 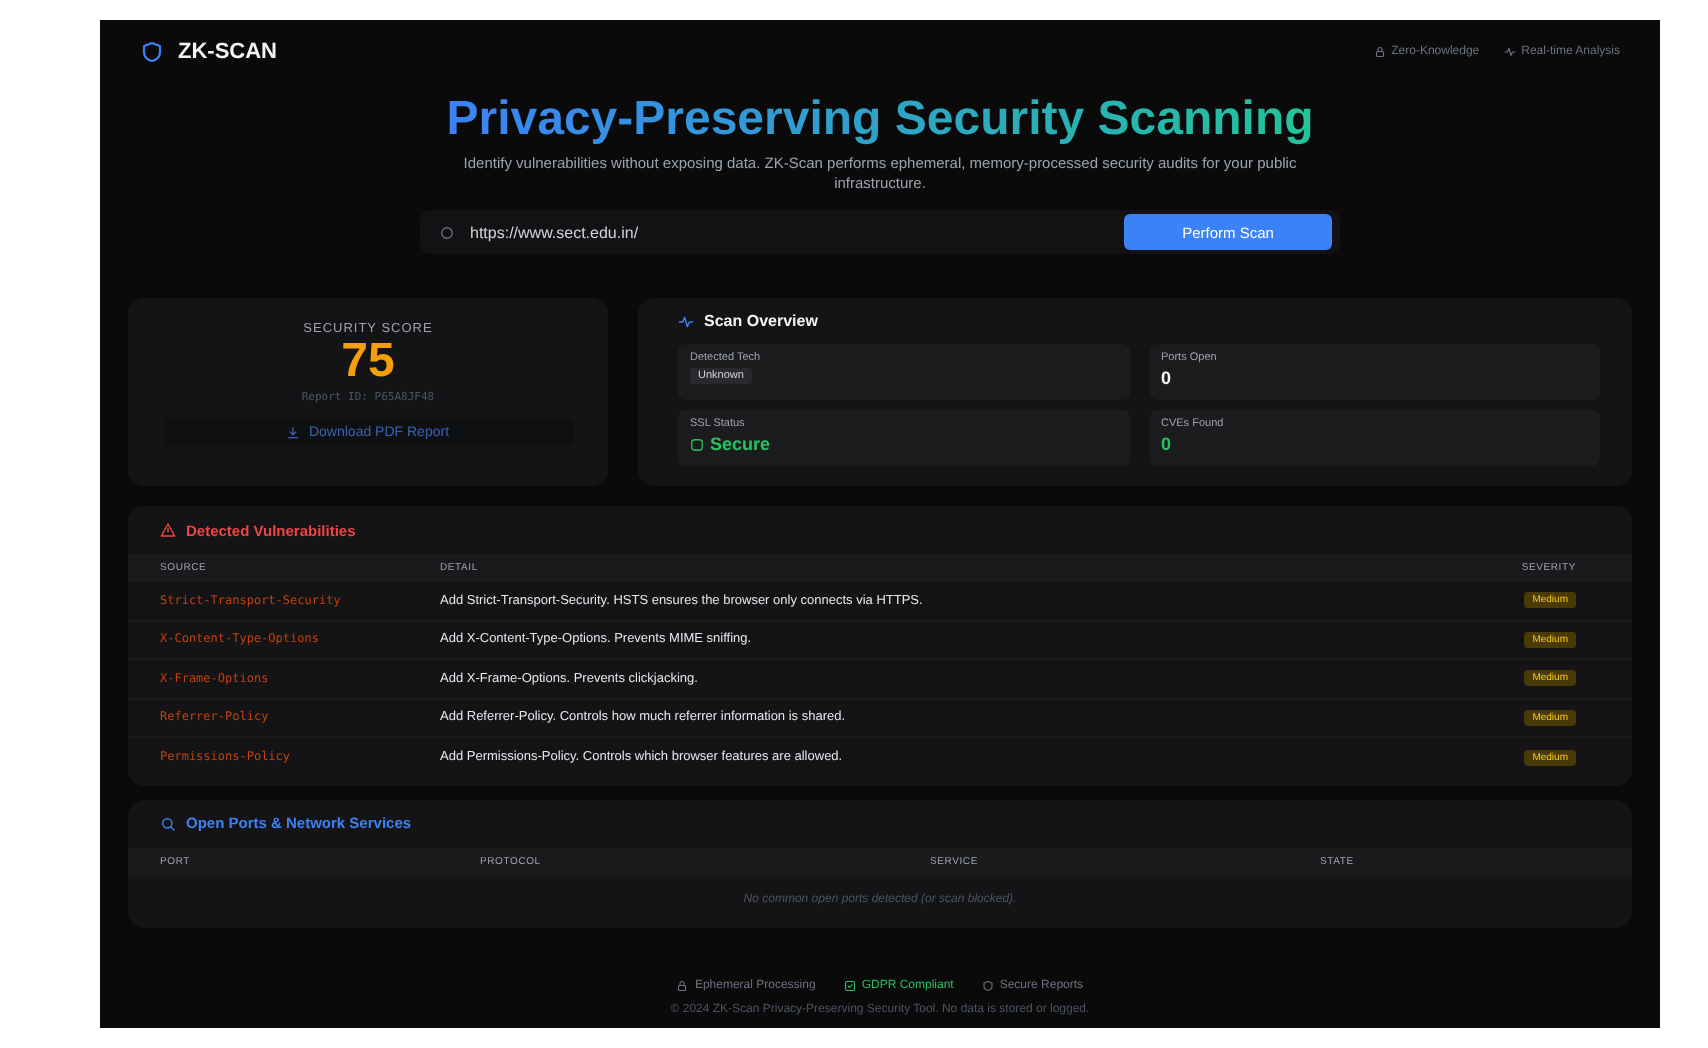 I want to click on globe-icon, so click(x=447, y=232).